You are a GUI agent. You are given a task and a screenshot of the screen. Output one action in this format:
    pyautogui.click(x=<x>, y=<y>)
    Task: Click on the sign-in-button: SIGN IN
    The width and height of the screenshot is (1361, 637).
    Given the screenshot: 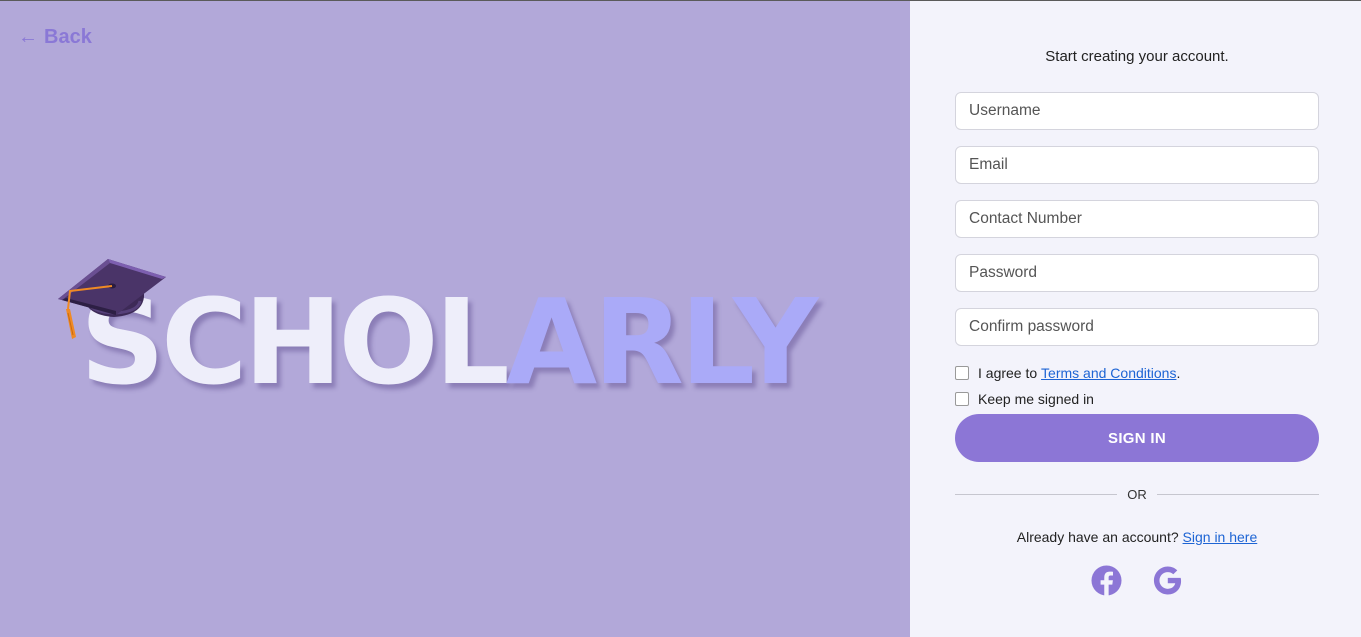 What is the action you would take?
    pyautogui.click(x=1137, y=438)
    